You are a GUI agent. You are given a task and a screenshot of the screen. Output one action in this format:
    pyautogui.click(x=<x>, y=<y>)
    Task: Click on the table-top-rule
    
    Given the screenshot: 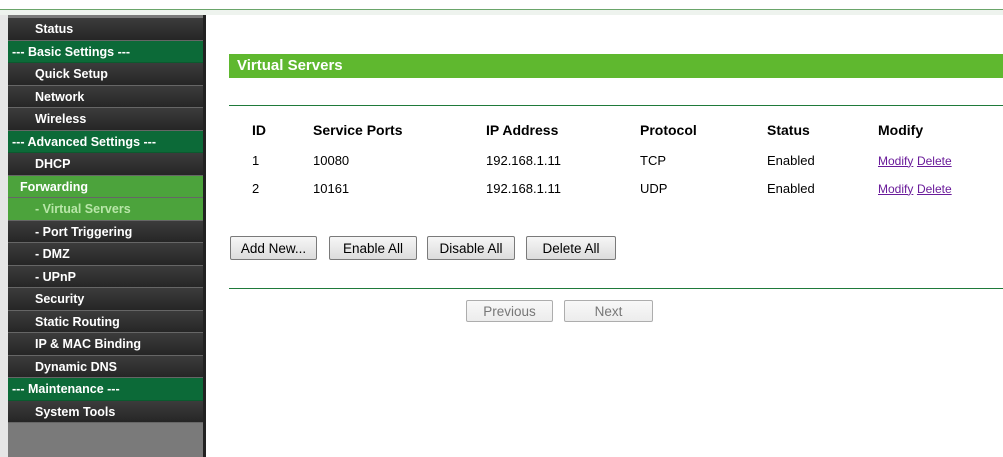 What is the action you would take?
    pyautogui.click(x=616, y=105)
    